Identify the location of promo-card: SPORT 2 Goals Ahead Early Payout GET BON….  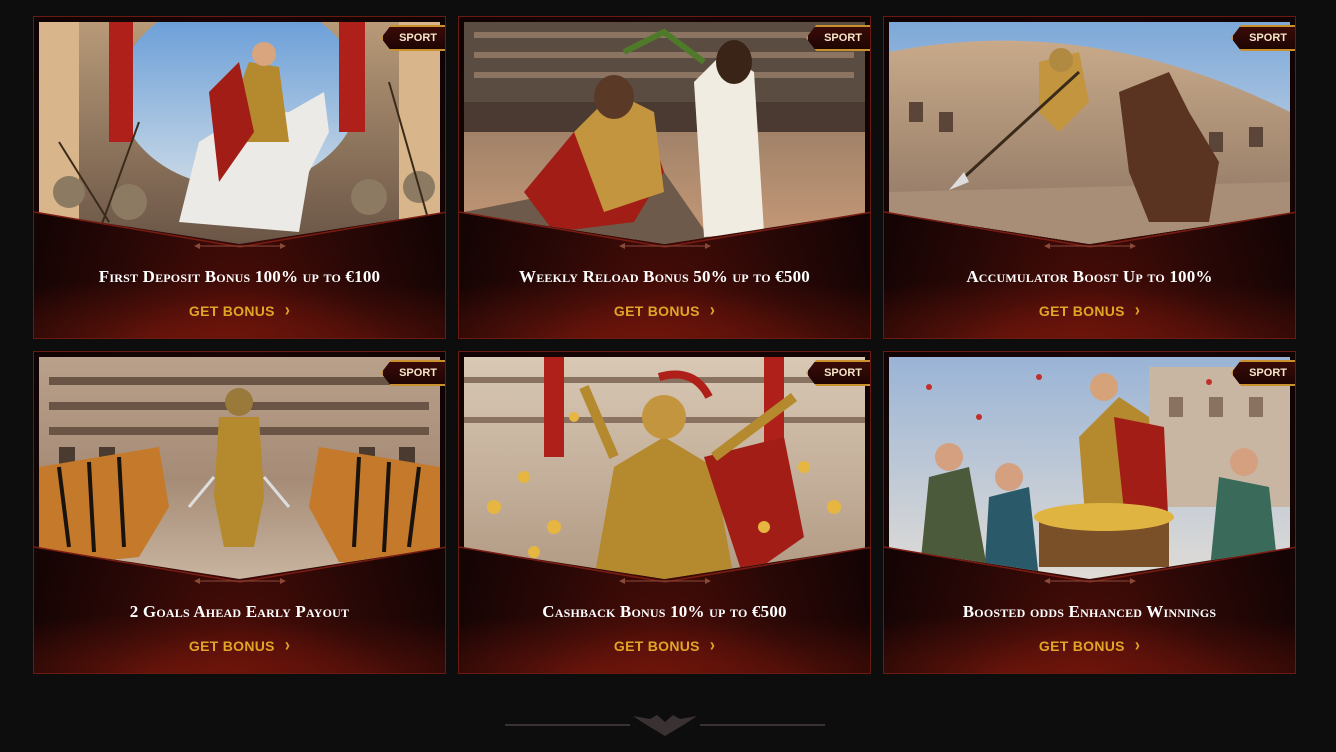
(239, 512).